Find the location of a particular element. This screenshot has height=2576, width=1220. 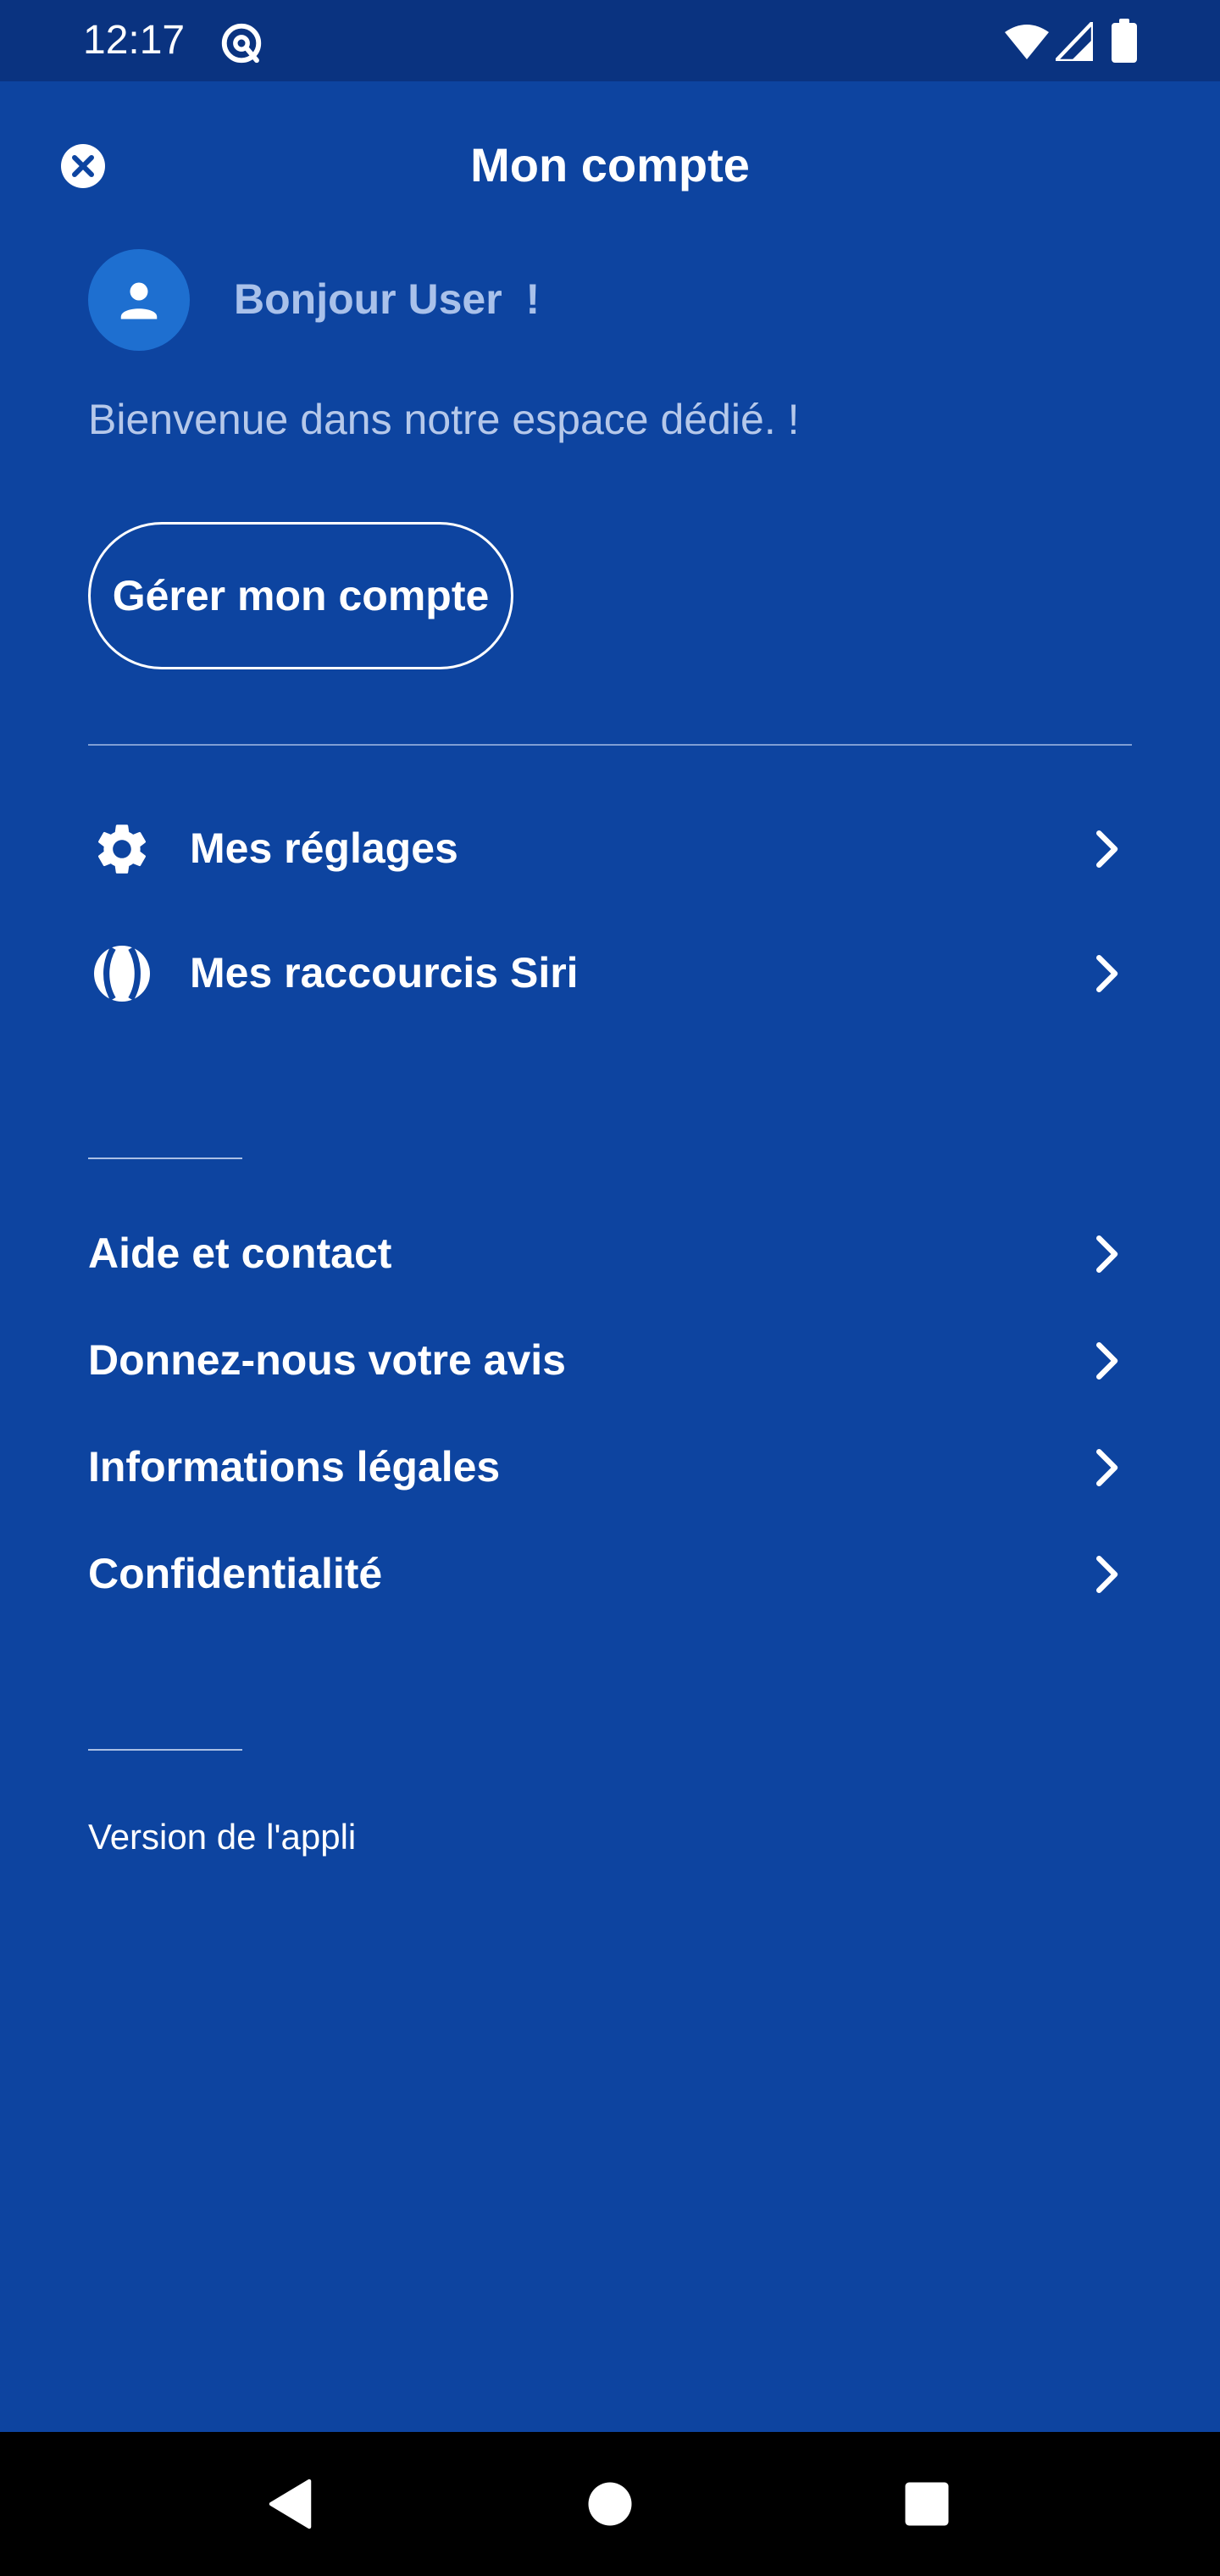

recents-square-icon is located at coordinates (926, 2503).